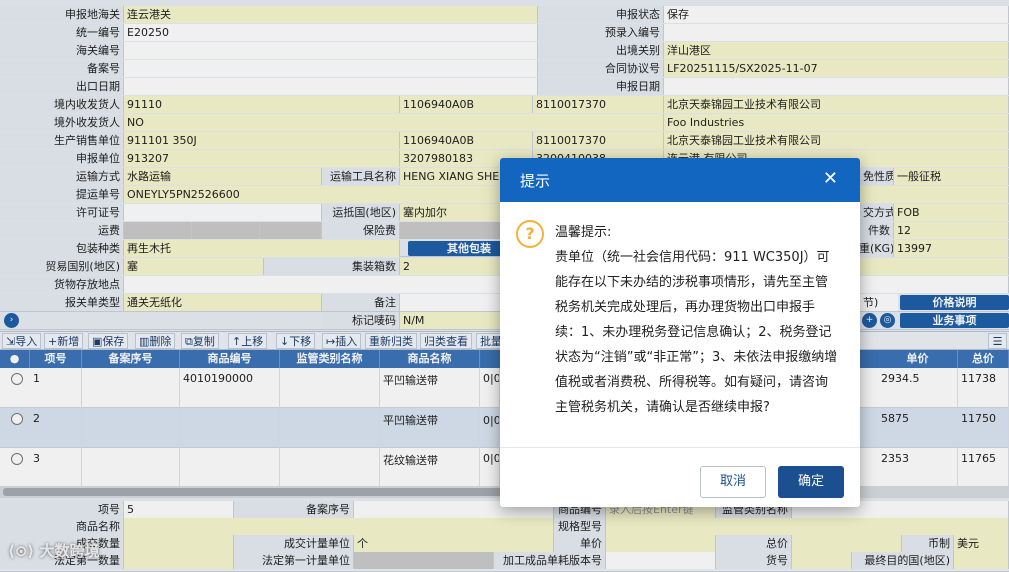  I want to click on dialog-header: 提示 ✕, so click(680, 180).